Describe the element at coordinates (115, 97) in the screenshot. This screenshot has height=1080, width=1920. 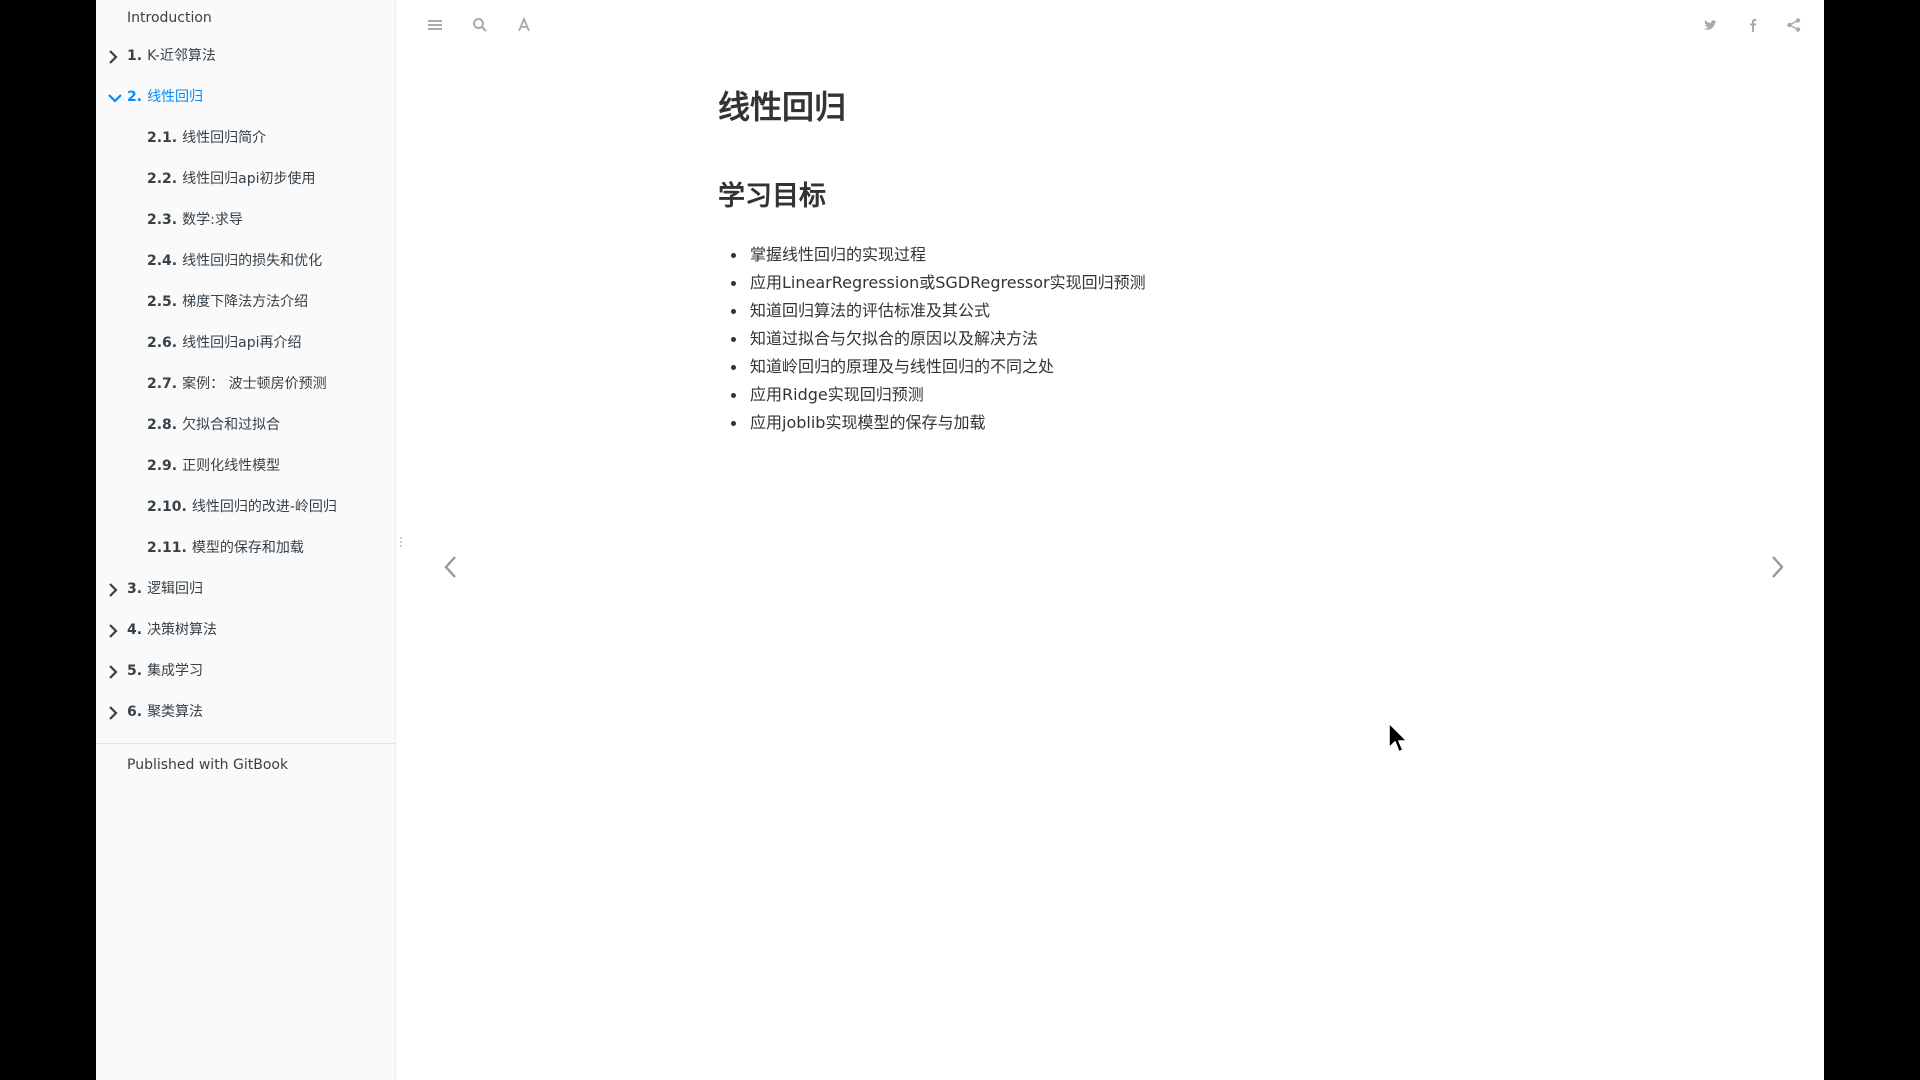
I see `chevron-down-icon` at that location.